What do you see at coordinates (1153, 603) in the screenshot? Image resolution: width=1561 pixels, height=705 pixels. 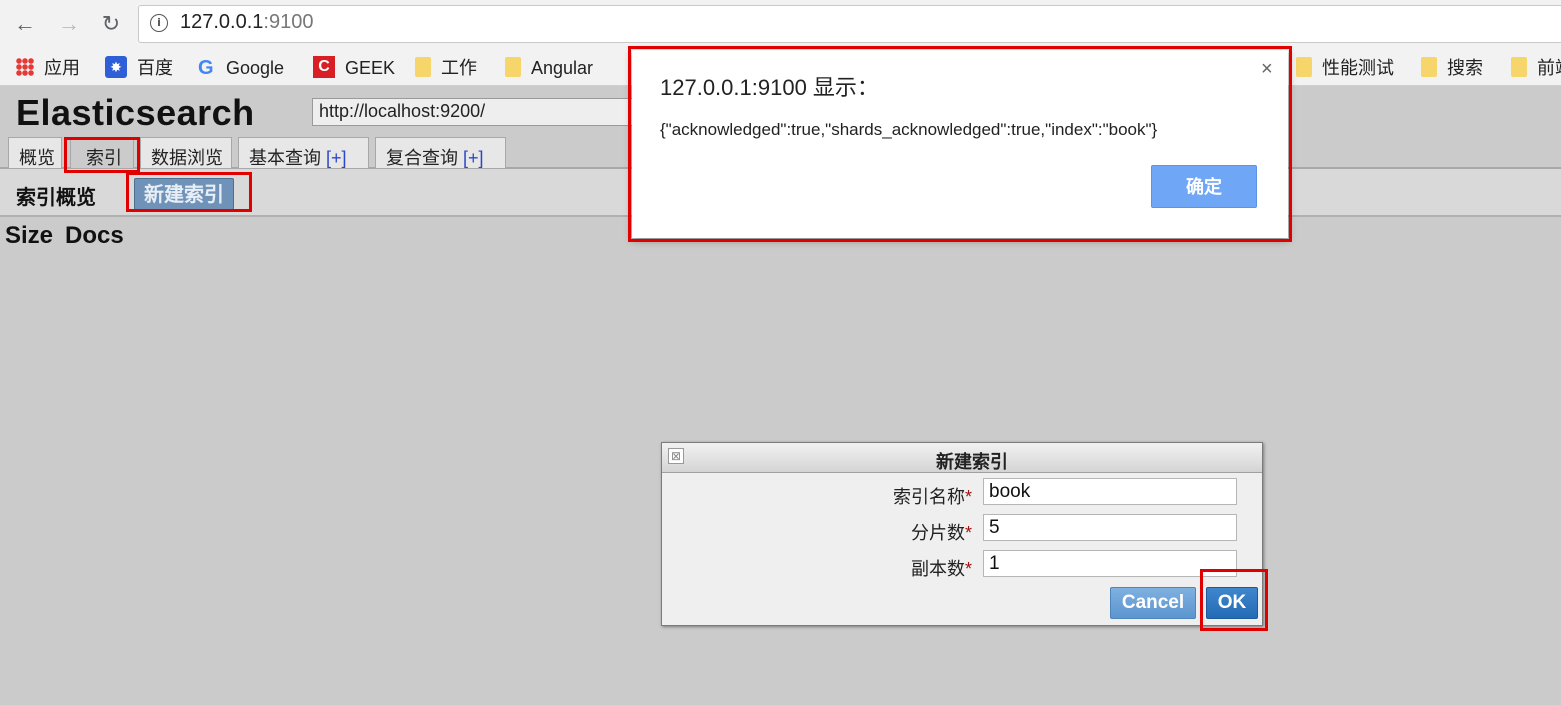 I see `cancel-button: Cancel` at bounding box center [1153, 603].